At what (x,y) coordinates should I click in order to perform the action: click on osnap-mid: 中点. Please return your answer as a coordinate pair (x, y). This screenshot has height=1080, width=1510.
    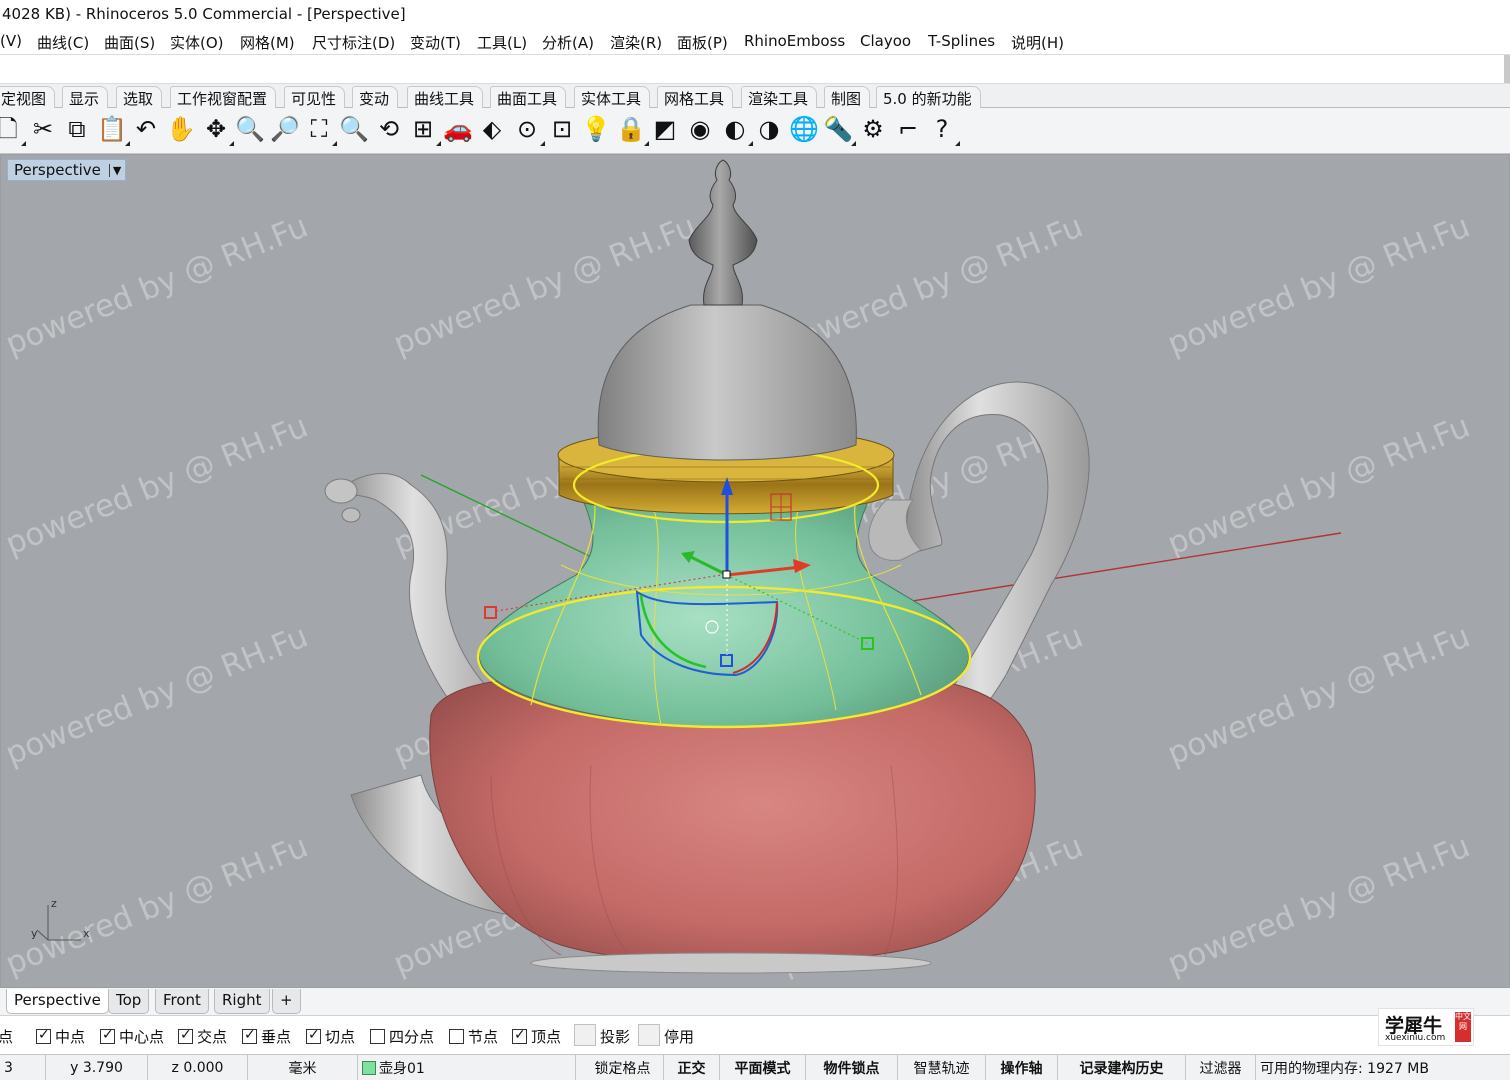
    Looking at the image, I should click on (60, 1036).